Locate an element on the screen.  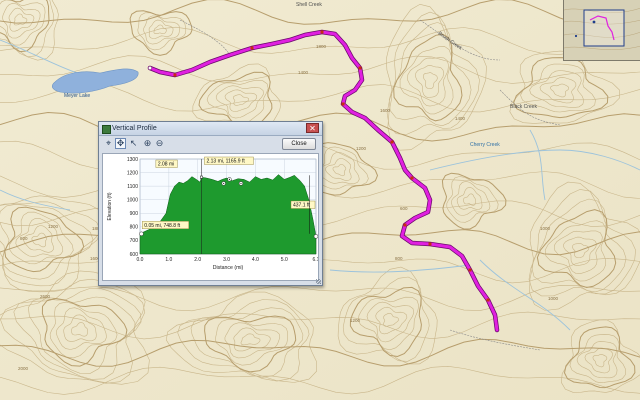
zoom-in-icon: ⊕ is located at coordinates (147, 143).